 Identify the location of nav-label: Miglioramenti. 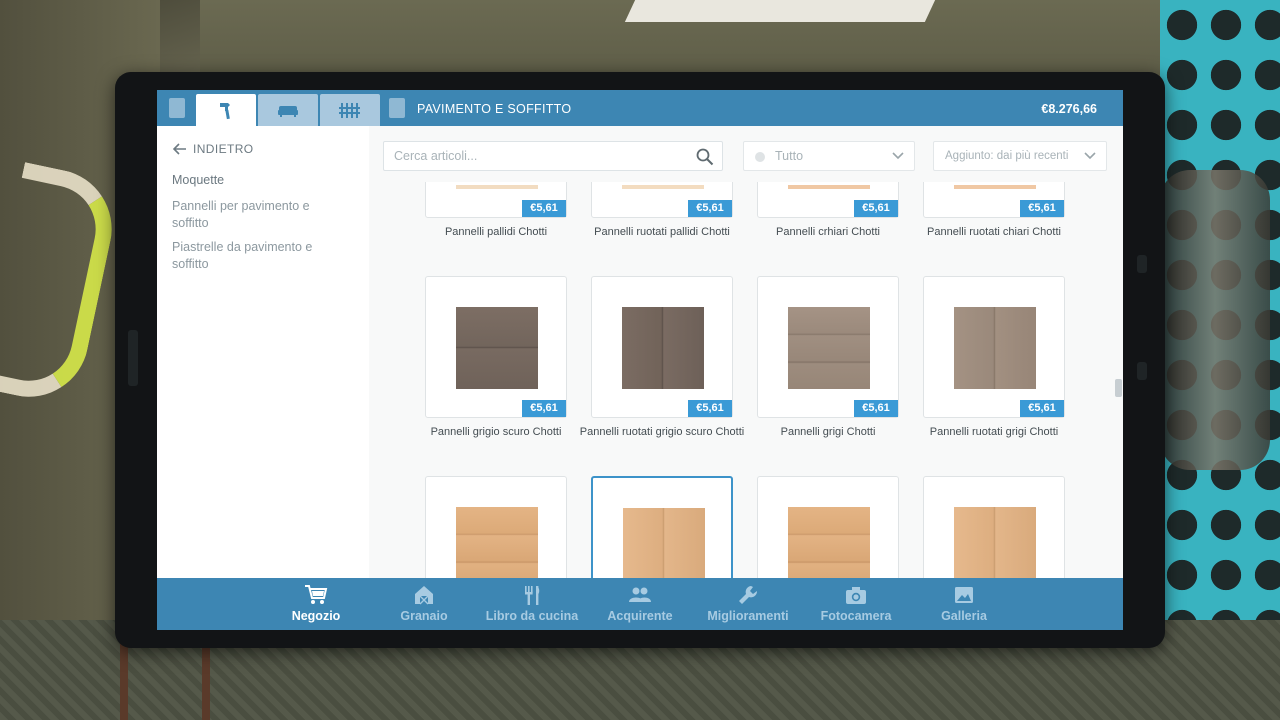
(748, 616).